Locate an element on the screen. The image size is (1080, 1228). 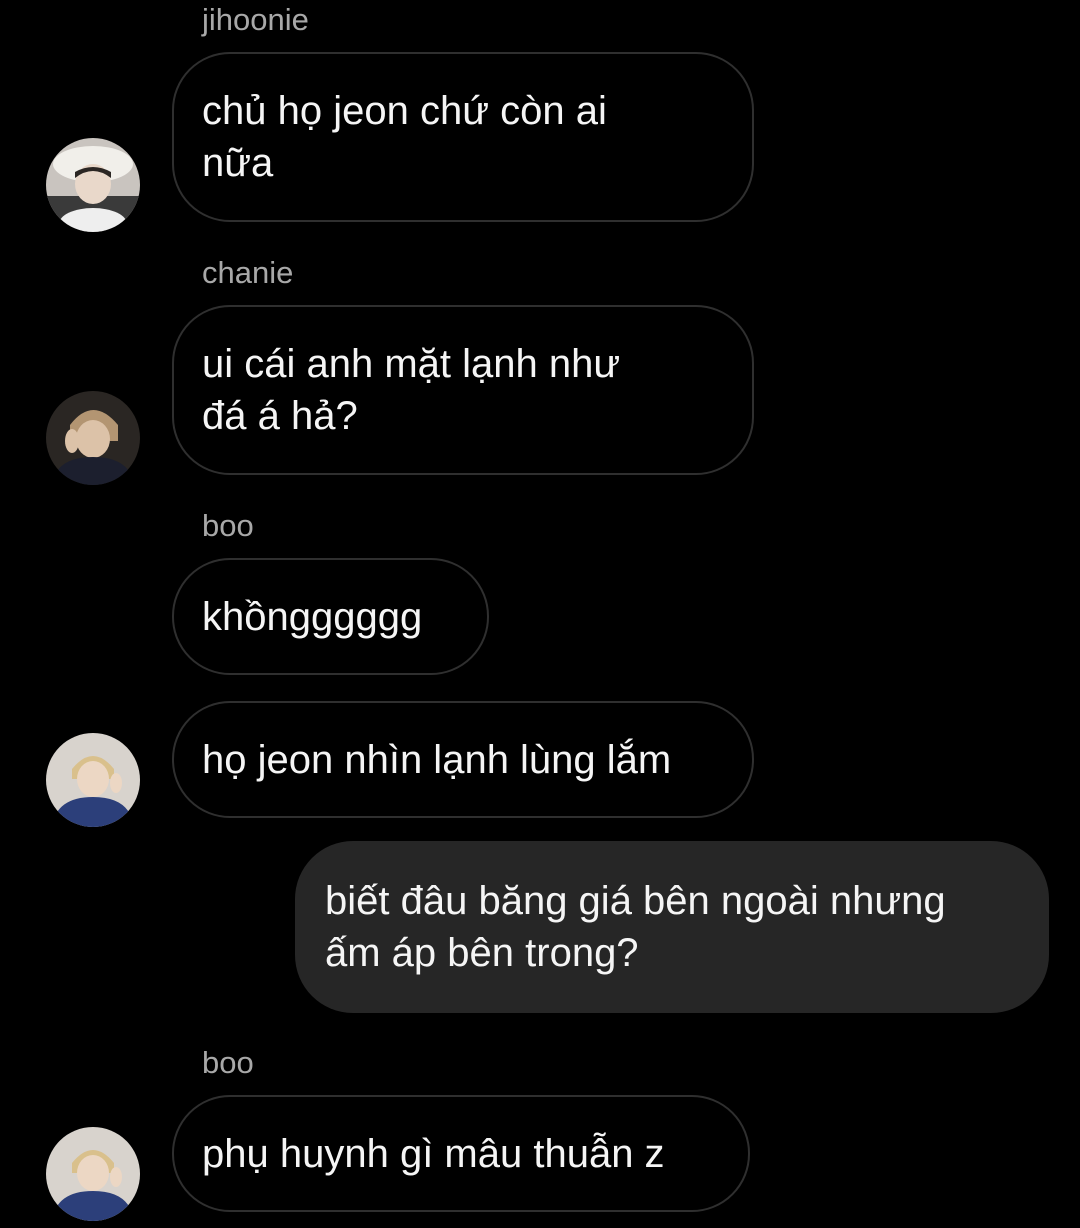
message-text: chủ họ jeon chứ còn ai nữa is located at coordinates (404, 137).